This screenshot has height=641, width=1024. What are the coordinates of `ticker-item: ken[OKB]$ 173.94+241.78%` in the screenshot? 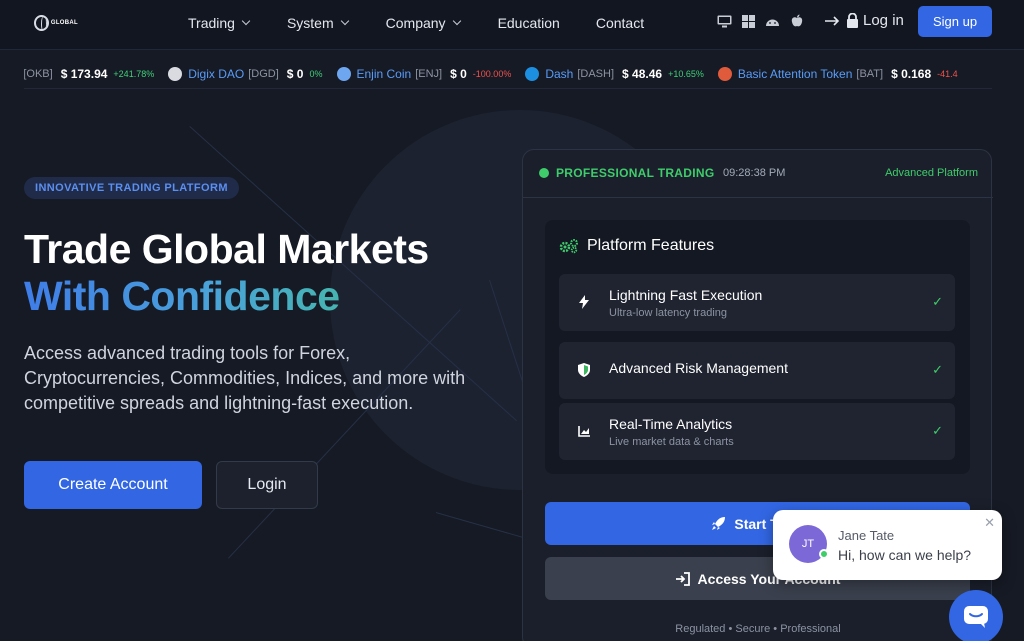 It's located at (89, 74).